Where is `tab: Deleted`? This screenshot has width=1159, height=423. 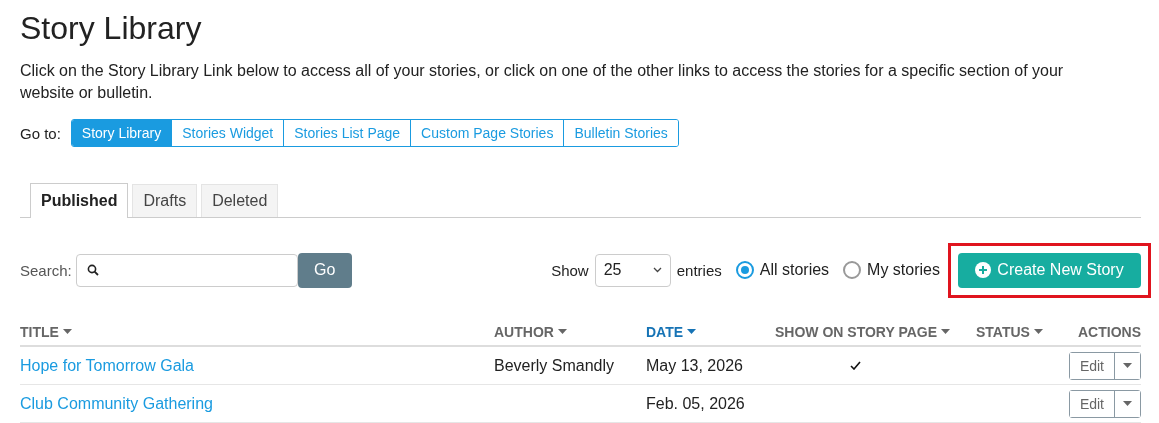
tab: Deleted is located at coordinates (240, 200).